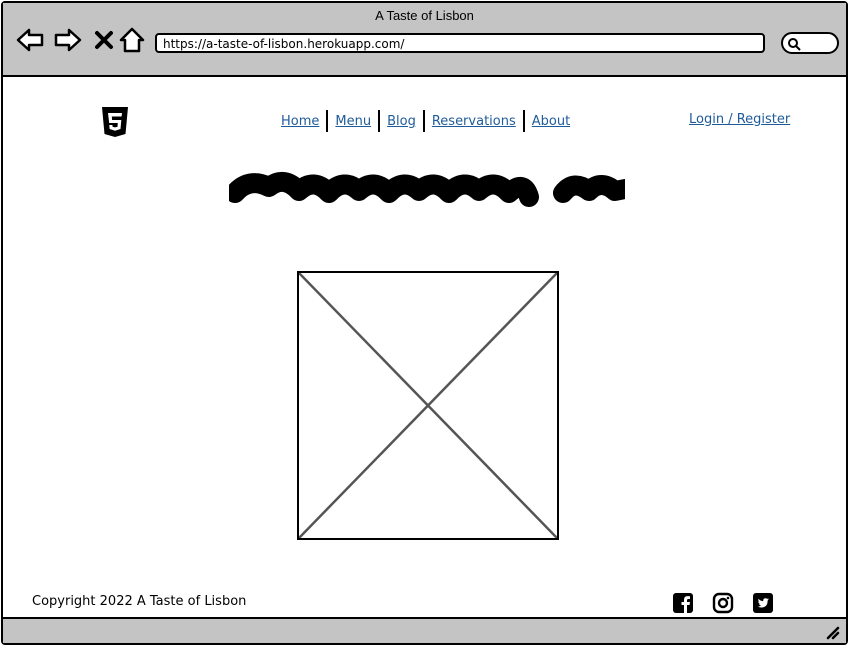  Describe the element at coordinates (30, 40) in the screenshot. I see `arrow-left-icon` at that location.